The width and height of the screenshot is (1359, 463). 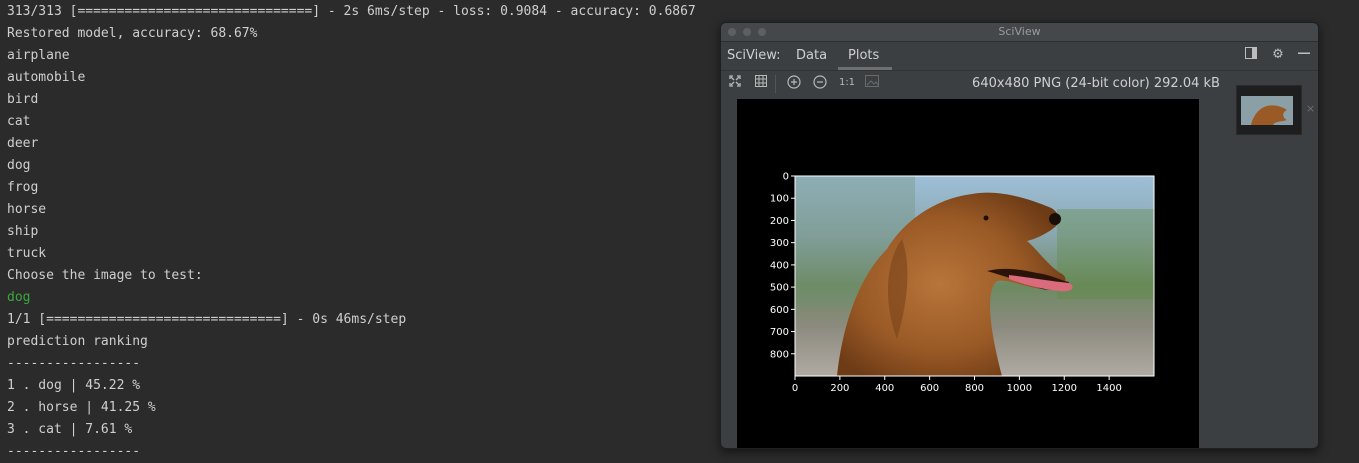 I want to click on window-titlebar: SciView, so click(x=1019, y=32).